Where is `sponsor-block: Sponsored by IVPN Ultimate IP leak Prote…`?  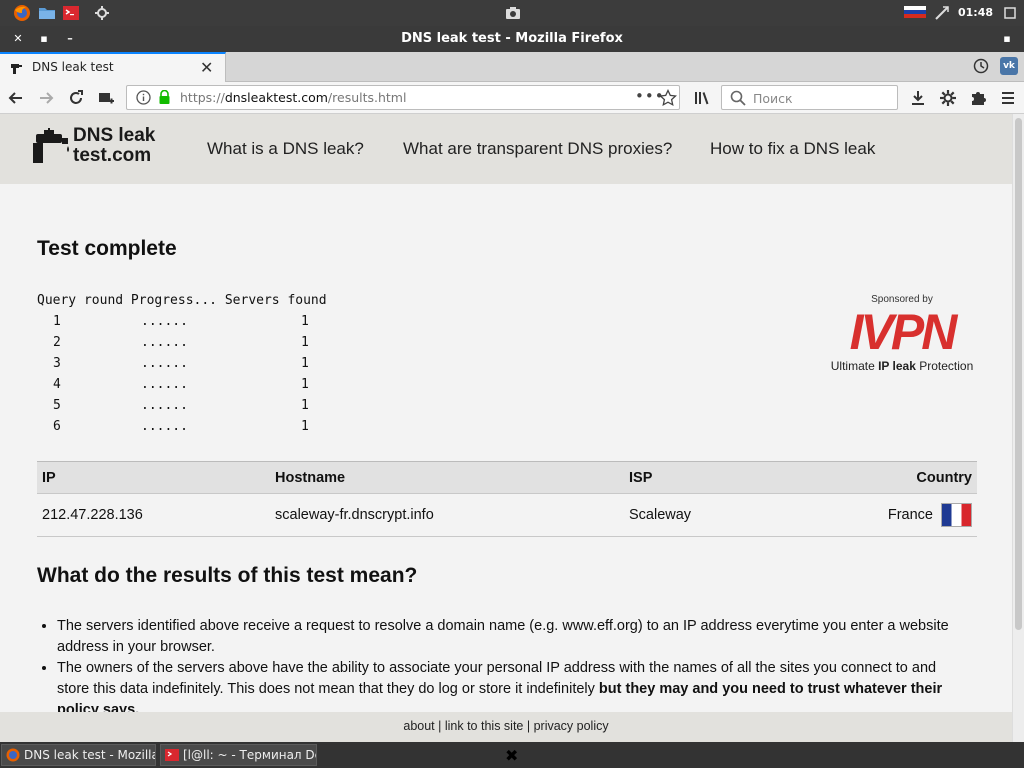
sponsor-block: Sponsored by IVPN Ultimate IP leak Prote… is located at coordinates (902, 333).